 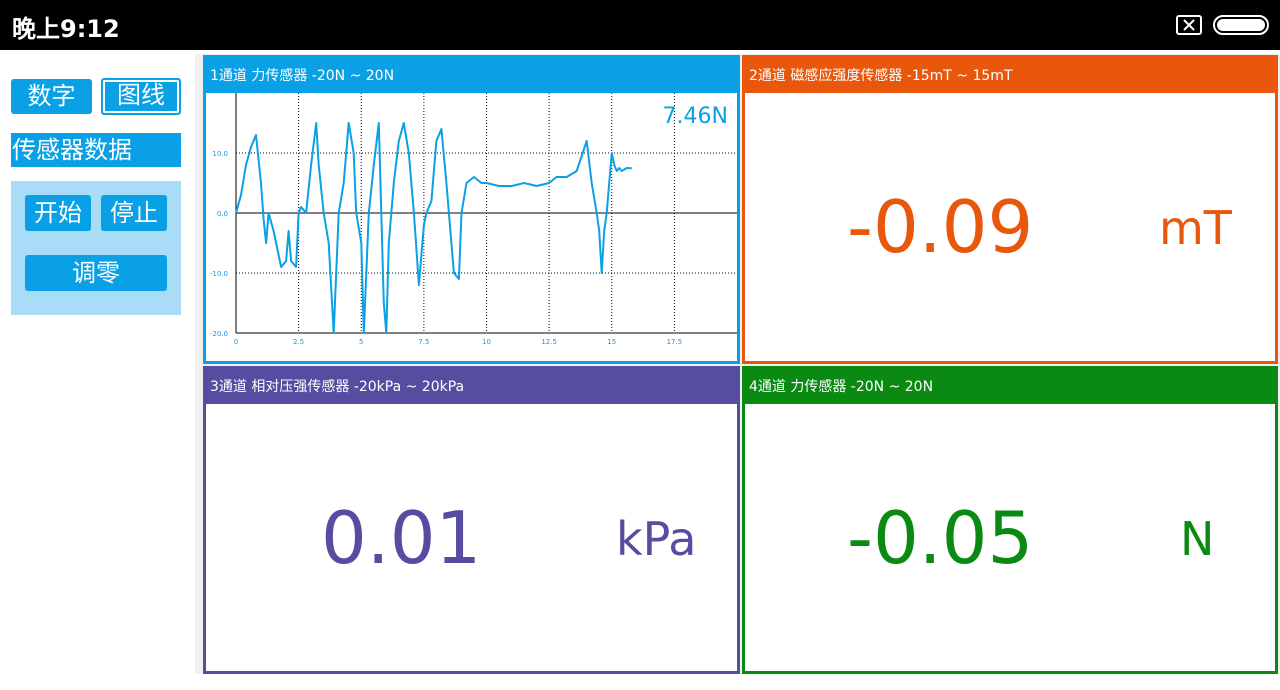 What do you see at coordinates (96, 150) in the screenshot?
I see `sensor-data-title: 传感器数据` at bounding box center [96, 150].